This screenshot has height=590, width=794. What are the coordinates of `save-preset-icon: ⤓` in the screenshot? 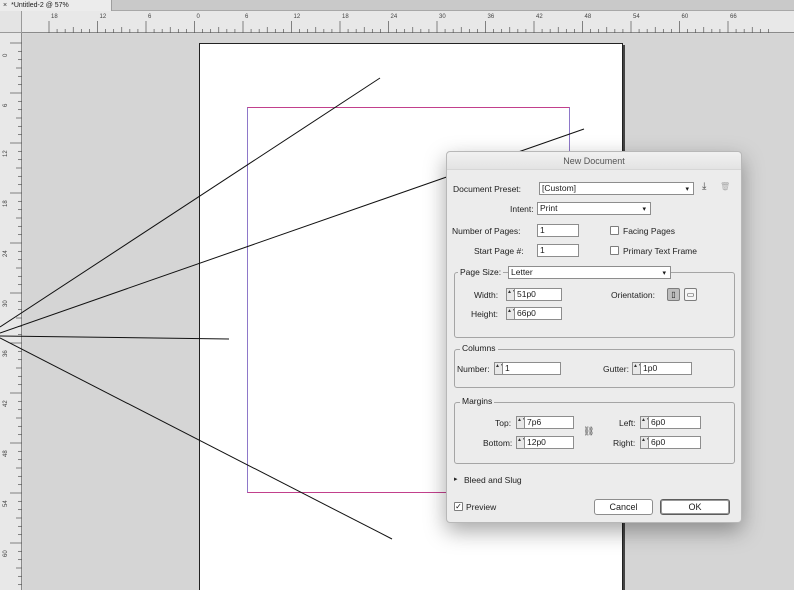 It's located at (704, 187).